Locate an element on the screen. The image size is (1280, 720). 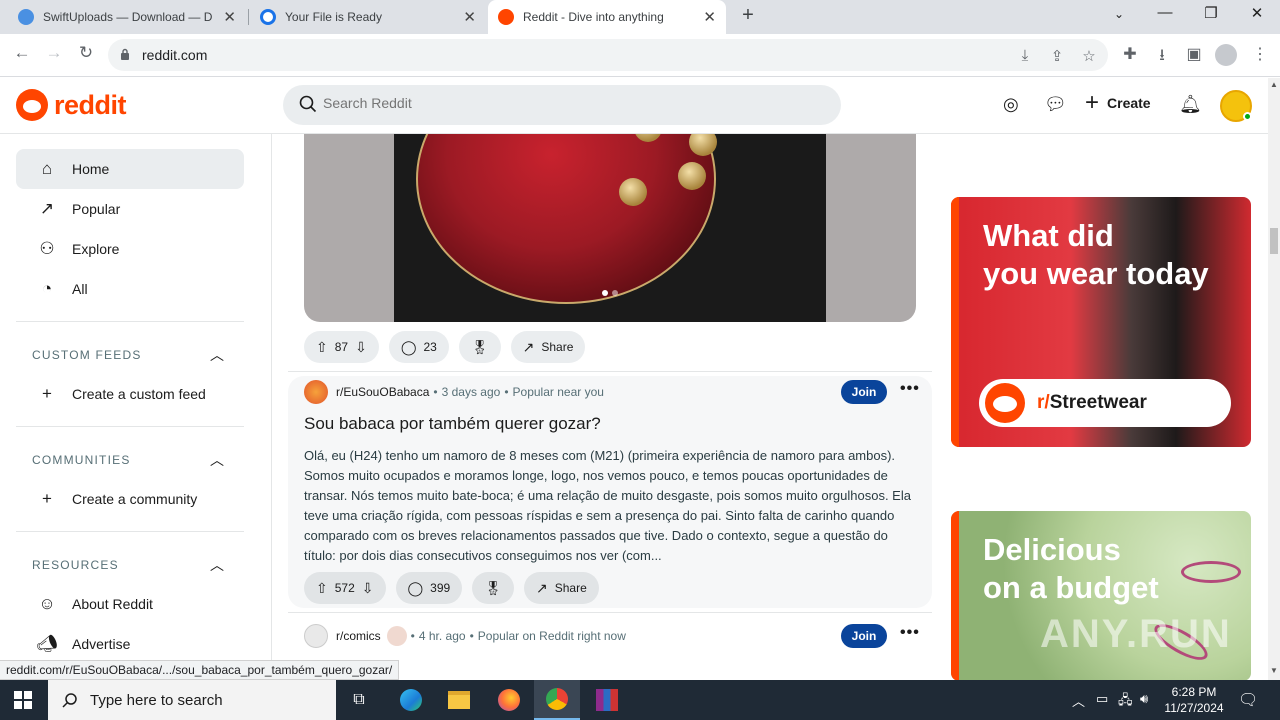
comments-button: ◯ 399 is located at coordinates (429, 588).